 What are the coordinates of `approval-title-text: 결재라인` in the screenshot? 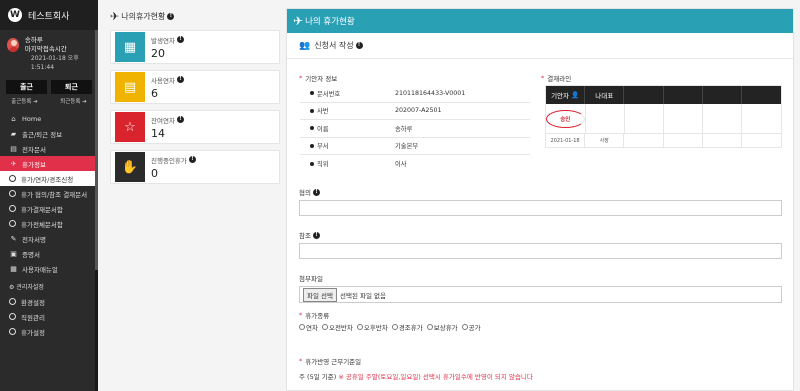 It's located at (559, 79).